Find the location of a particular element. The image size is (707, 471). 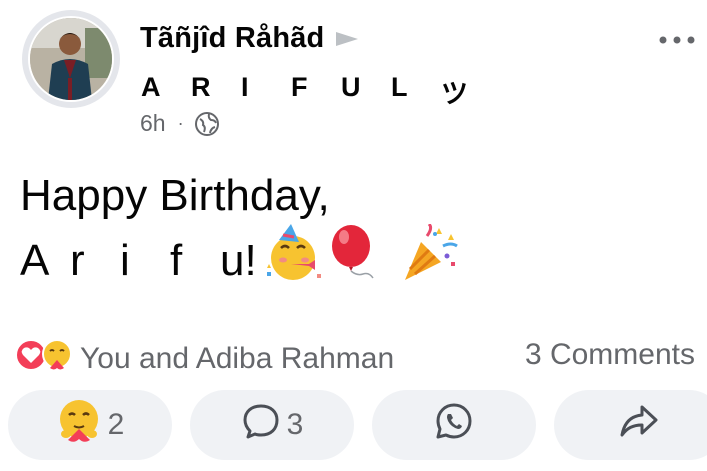

profile-photo is located at coordinates (71, 59).